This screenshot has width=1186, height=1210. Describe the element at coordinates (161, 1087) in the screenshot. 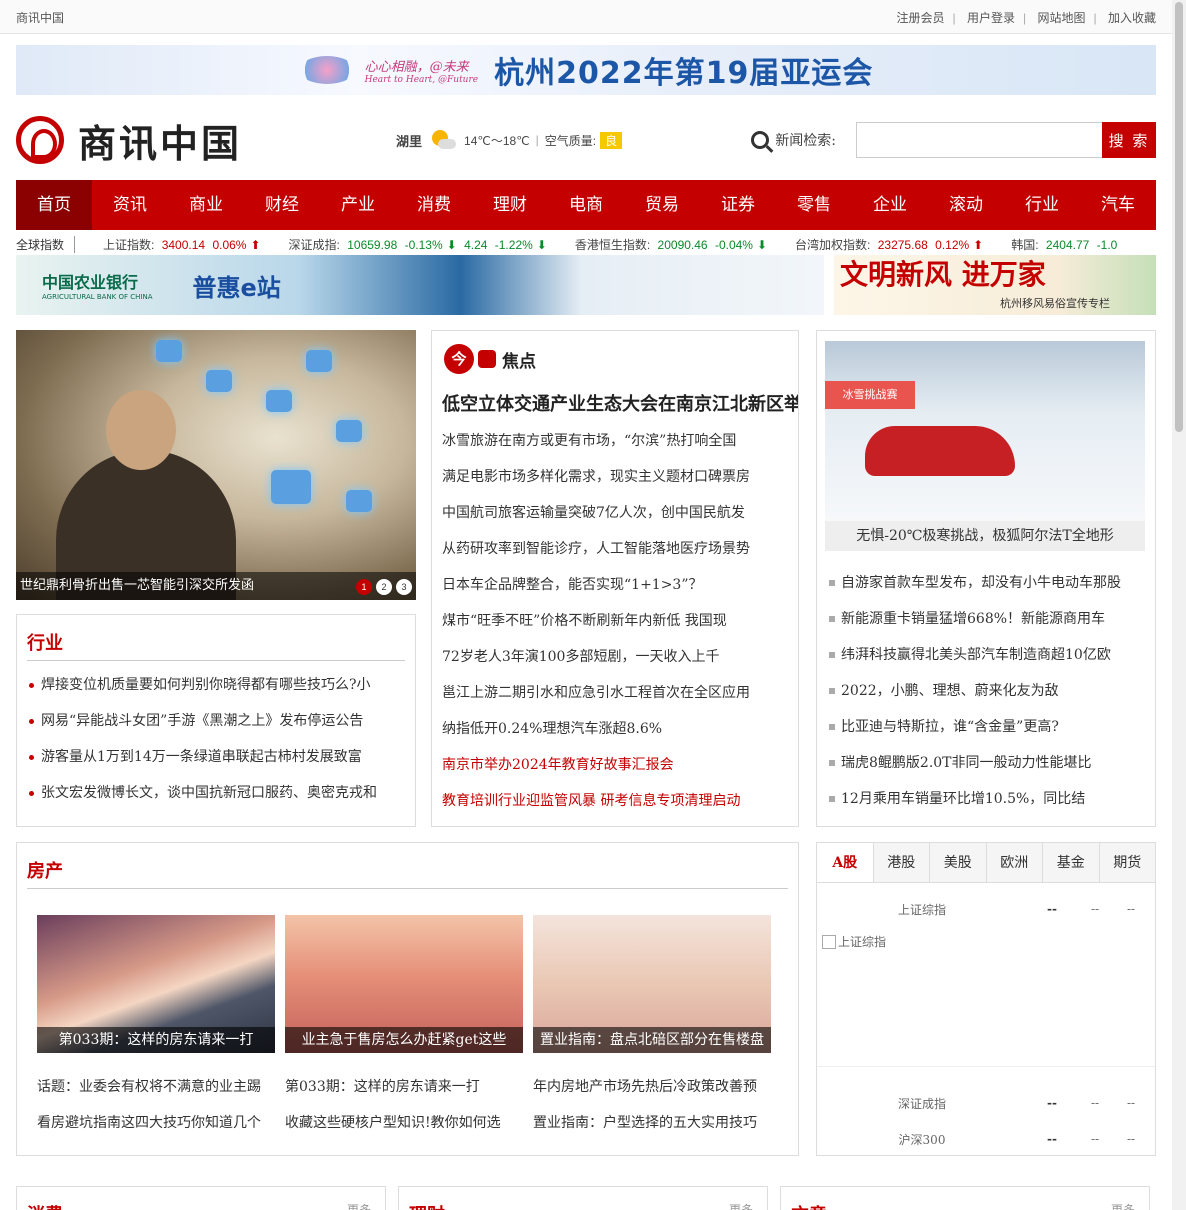

I see `list-item: 话题：业委会有权将不满意的业主踢` at that location.